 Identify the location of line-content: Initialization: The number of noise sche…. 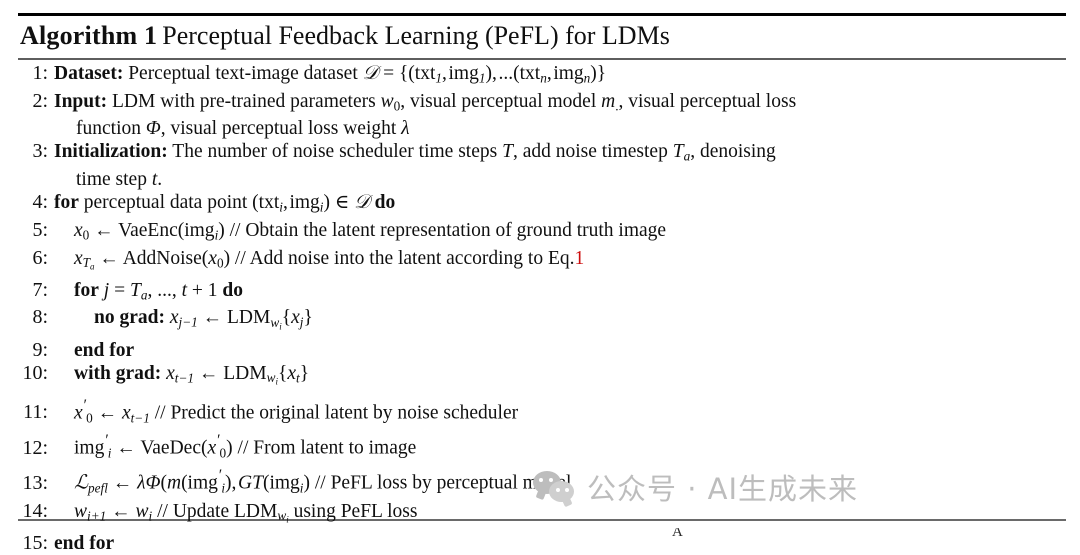
(415, 153).